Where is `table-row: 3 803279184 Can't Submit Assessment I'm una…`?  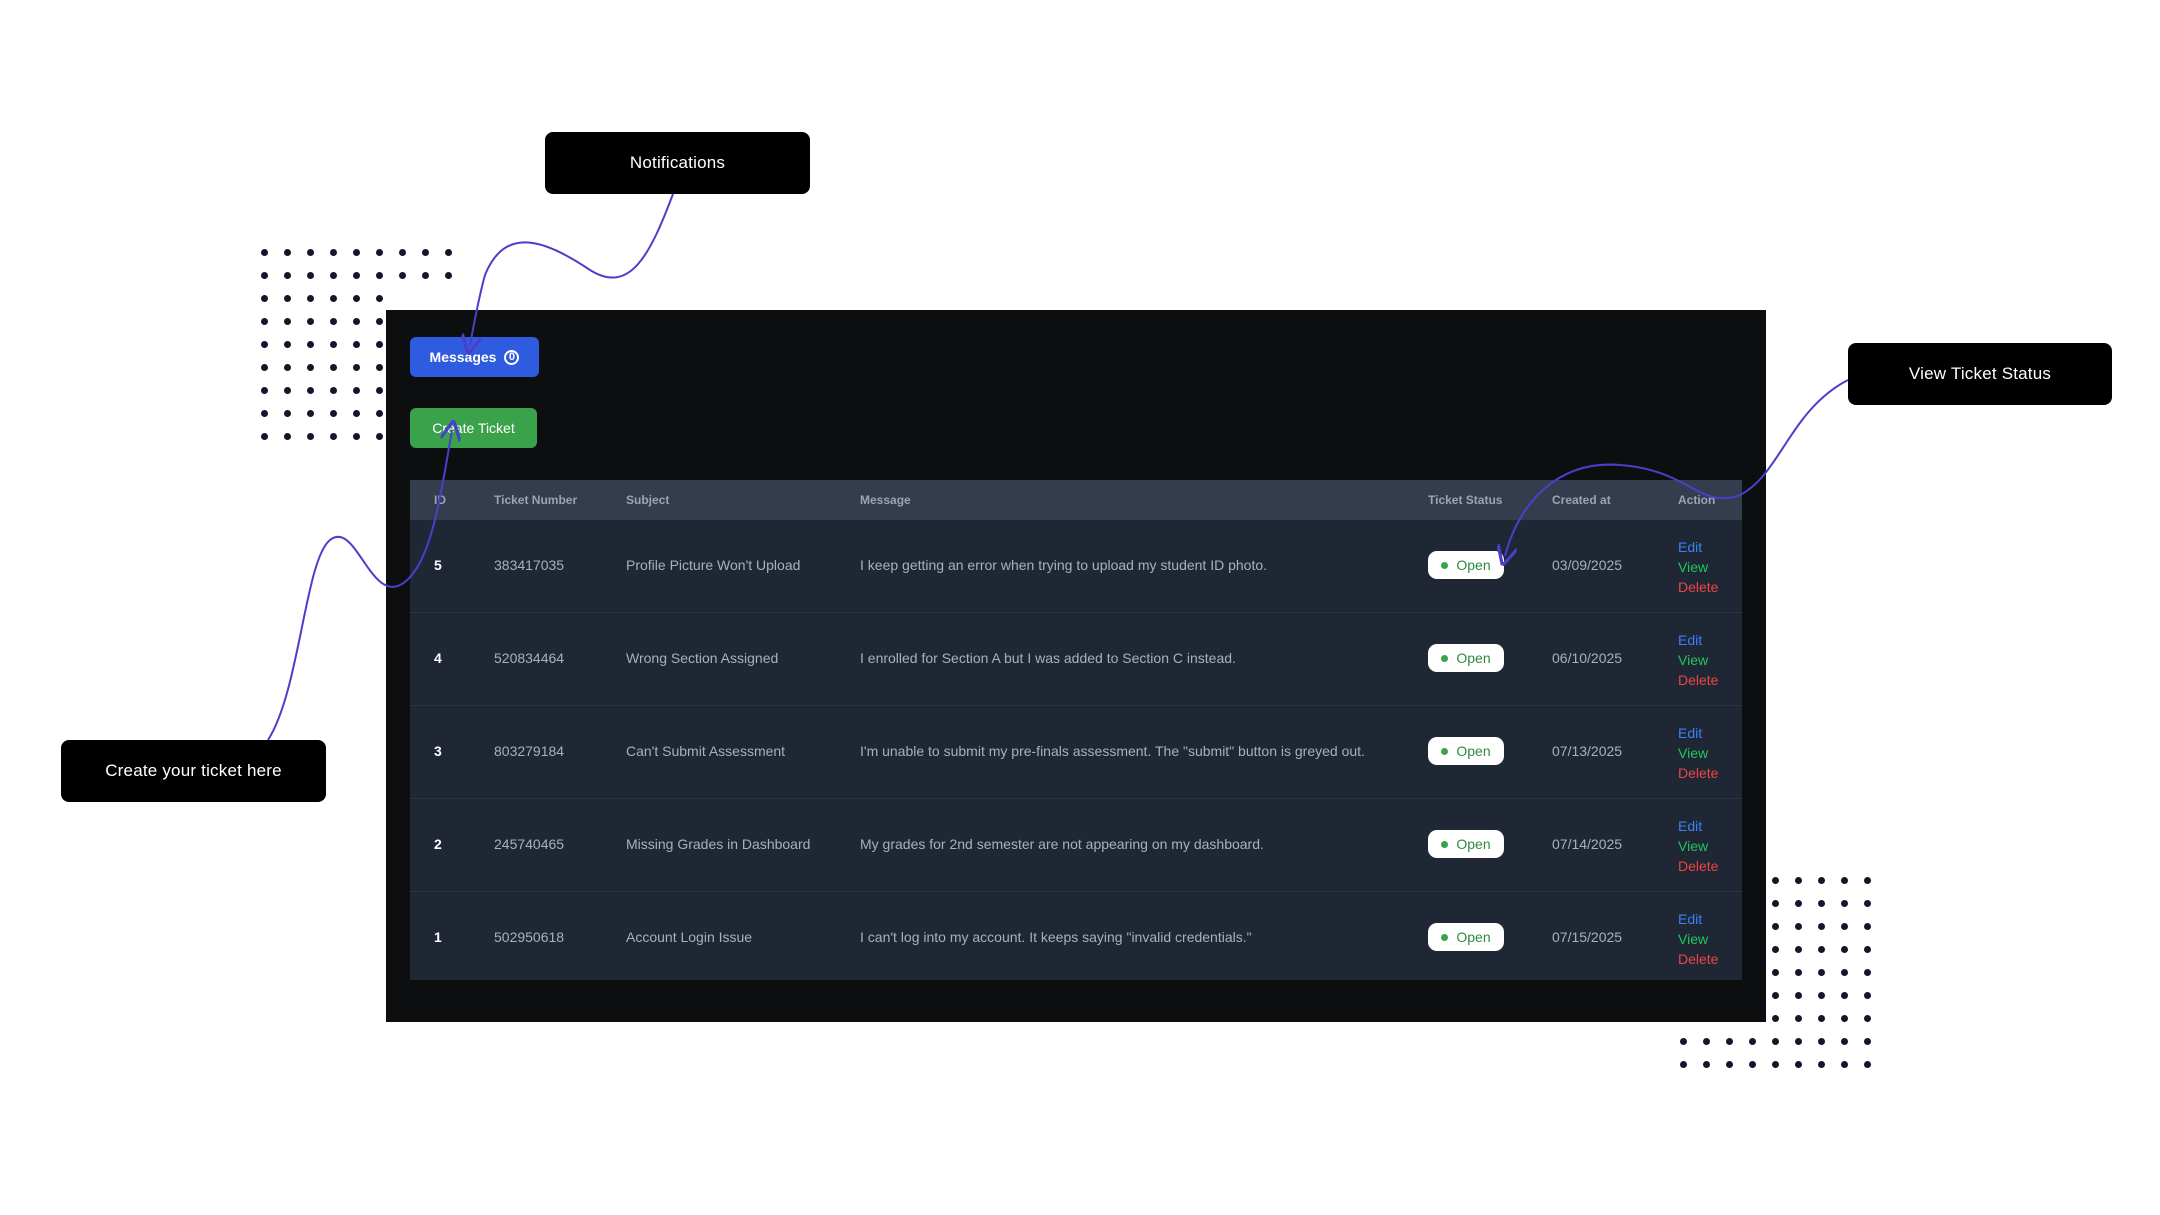
table-row: 3 803279184 Can't Submit Assessment I'm una… is located at coordinates (1076, 751).